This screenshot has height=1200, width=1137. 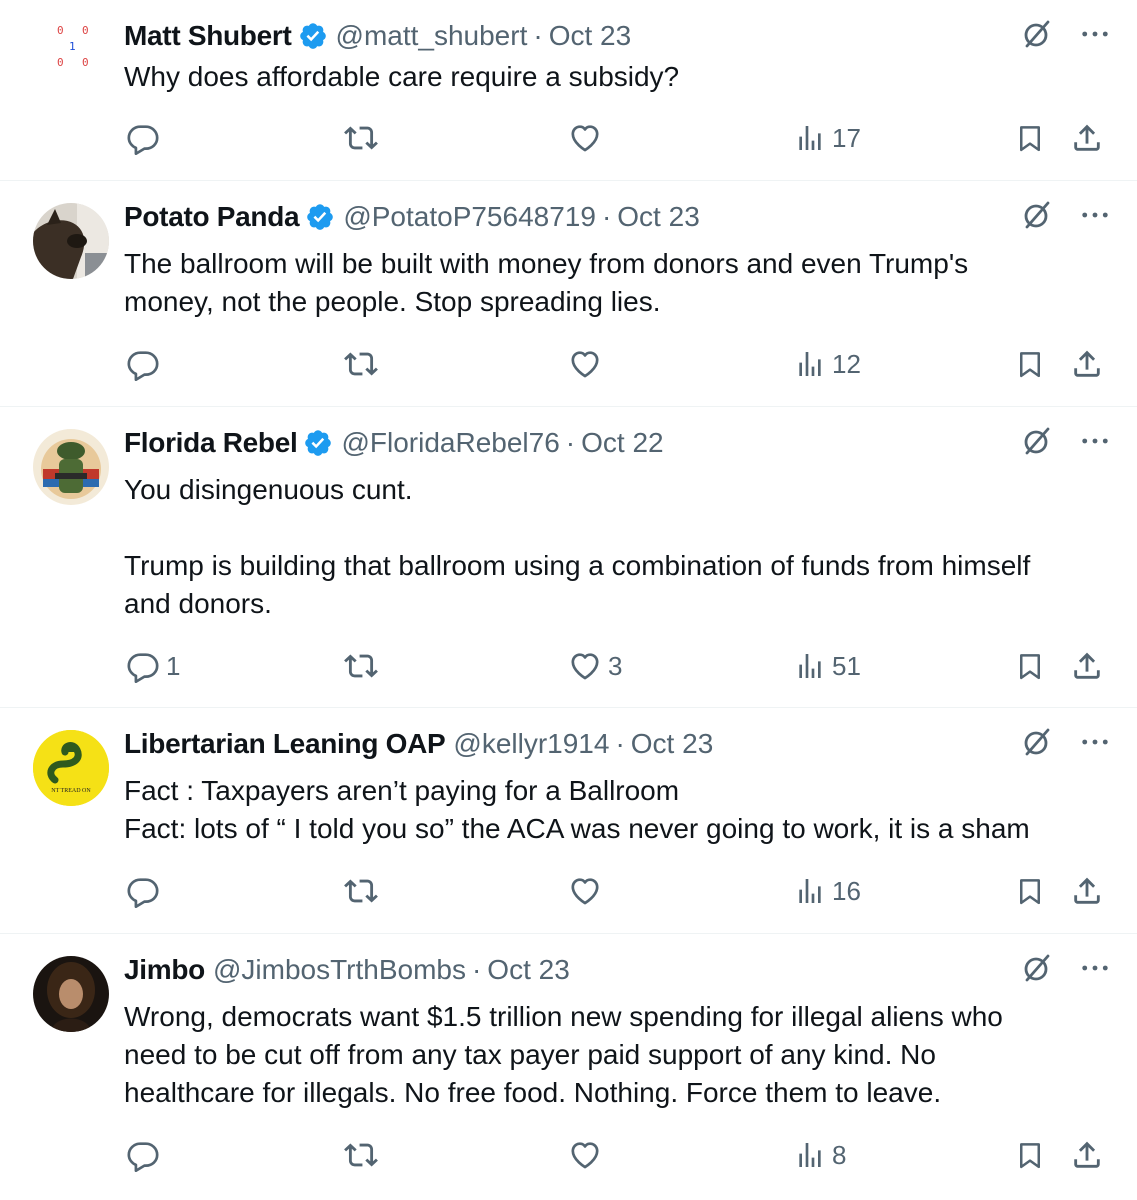 I want to click on avatar-digit: 1, so click(x=72, y=46).